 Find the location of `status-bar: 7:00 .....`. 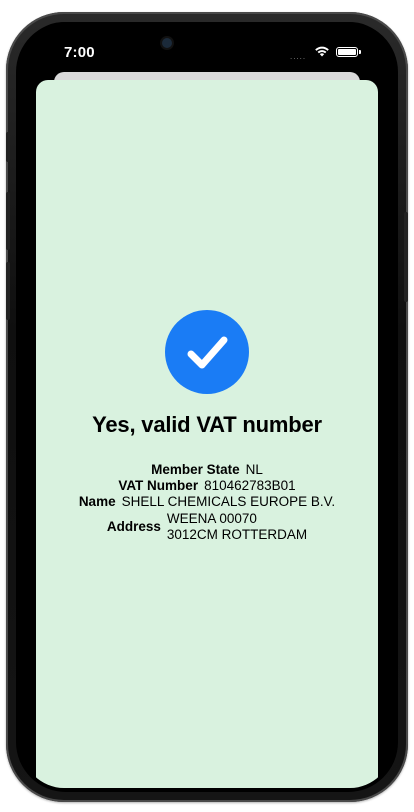

status-bar: 7:00 ..... is located at coordinates (207, 46).